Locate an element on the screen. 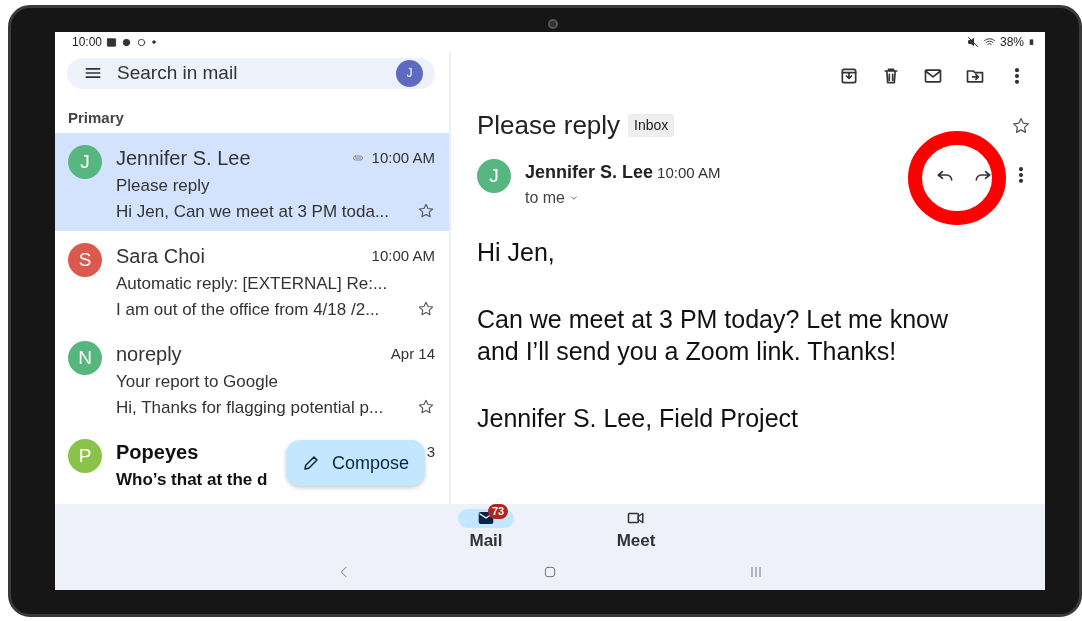 Image resolution: width=1082 pixels, height=621 pixels. clock-time: 10:00 is located at coordinates (87, 42).